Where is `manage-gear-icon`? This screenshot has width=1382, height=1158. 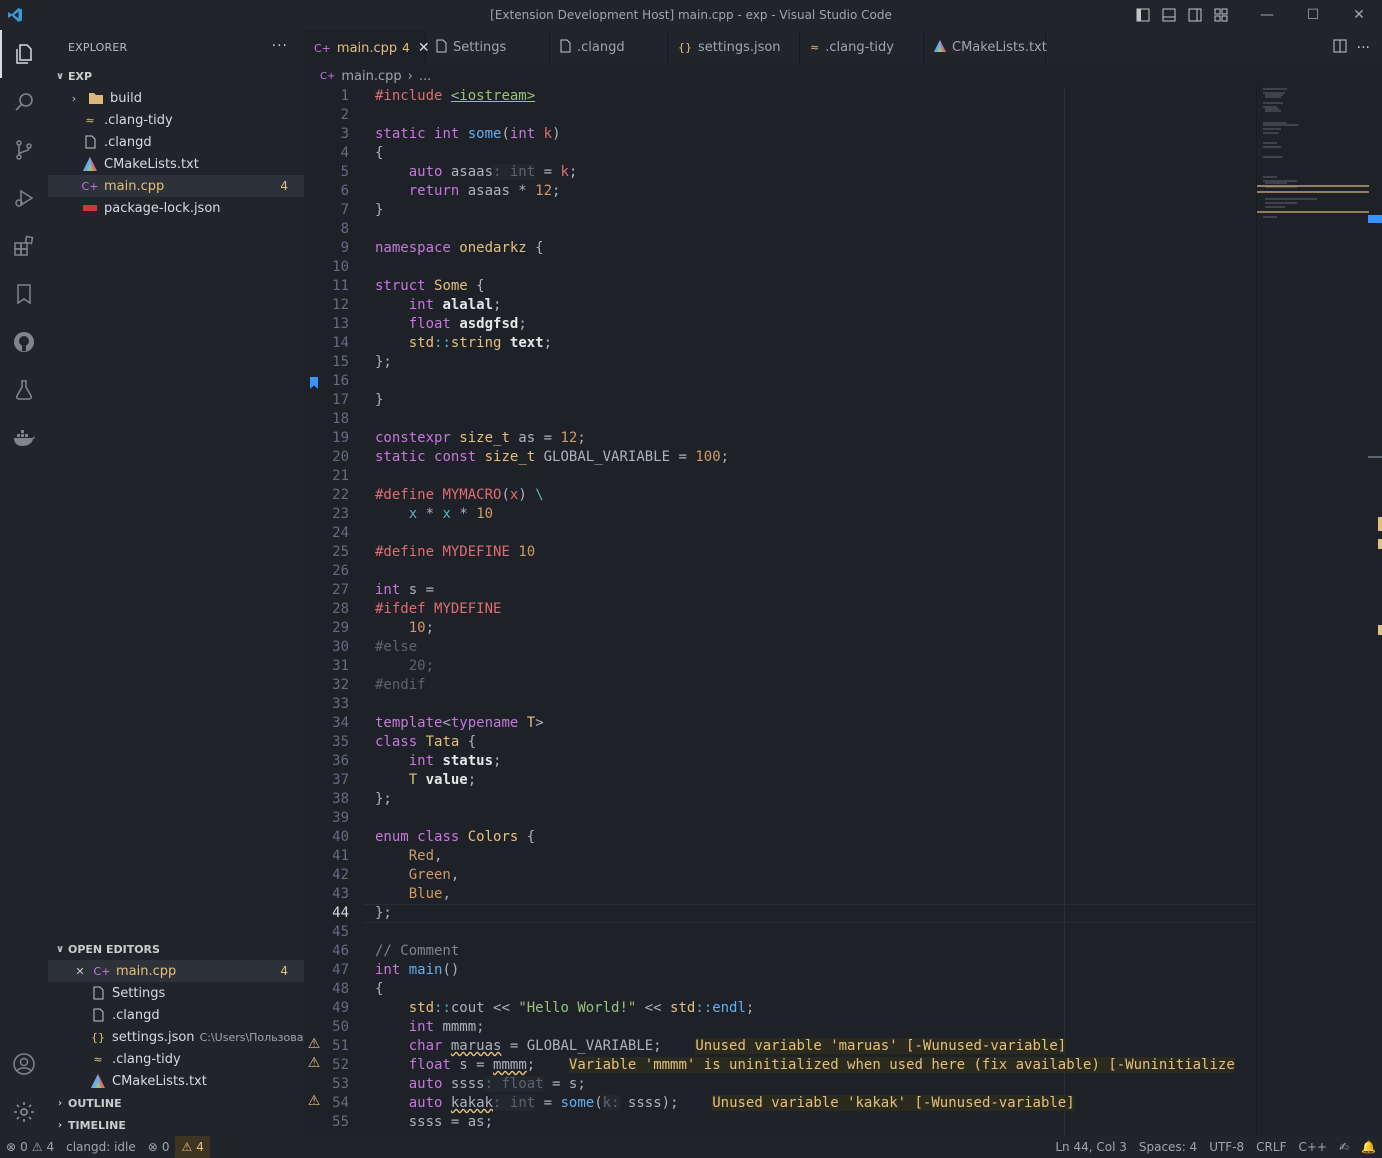
manage-gear-icon is located at coordinates (24, 1112).